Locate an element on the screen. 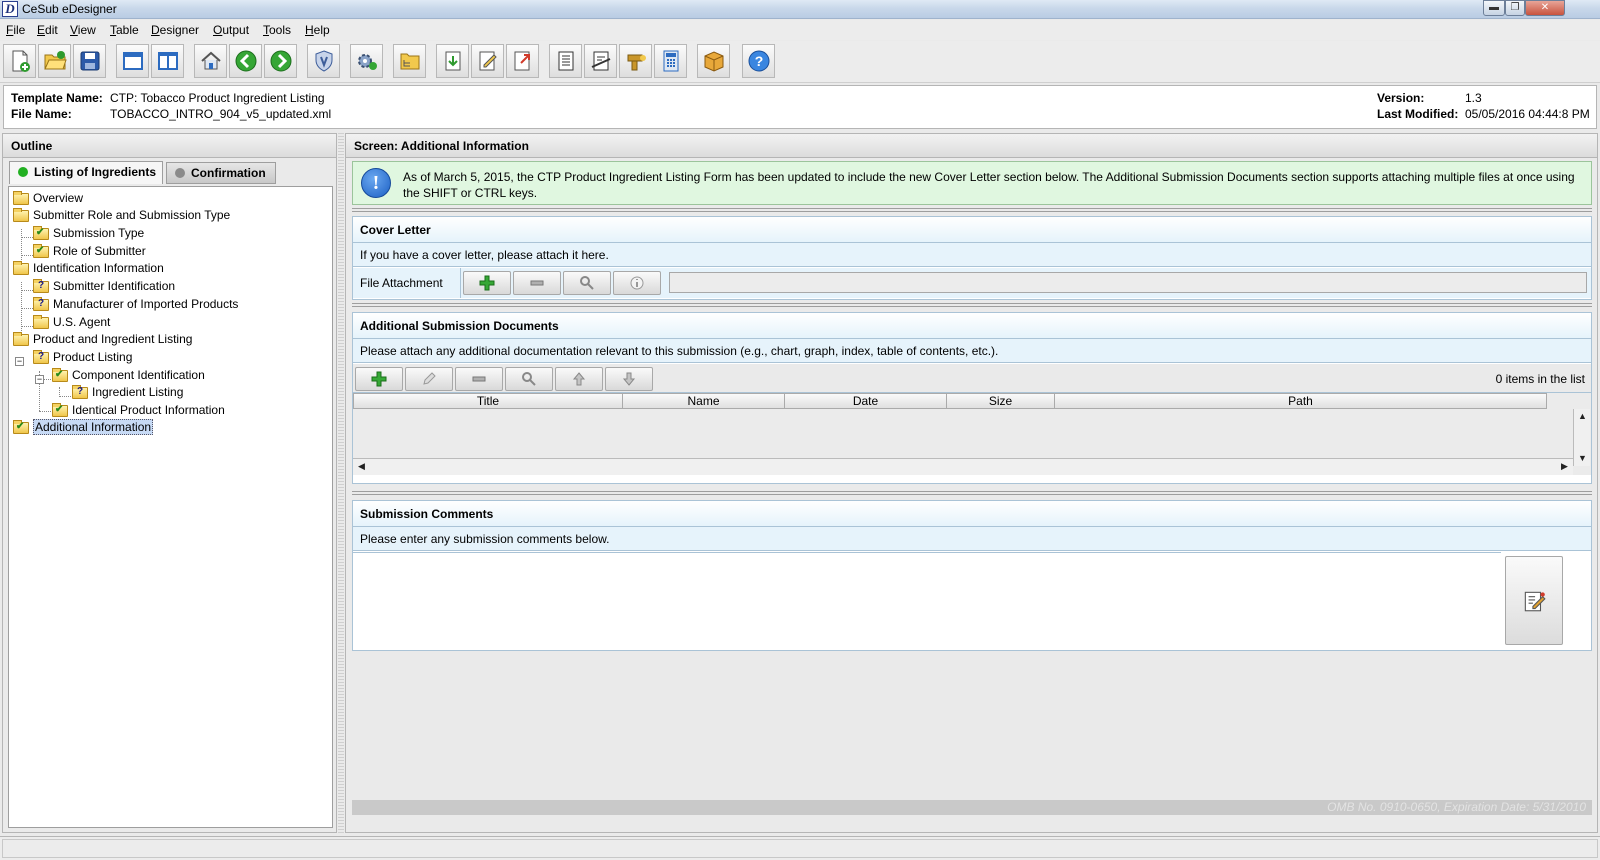 The width and height of the screenshot is (1600, 860). close-button: ✕ is located at coordinates (1545, 8).